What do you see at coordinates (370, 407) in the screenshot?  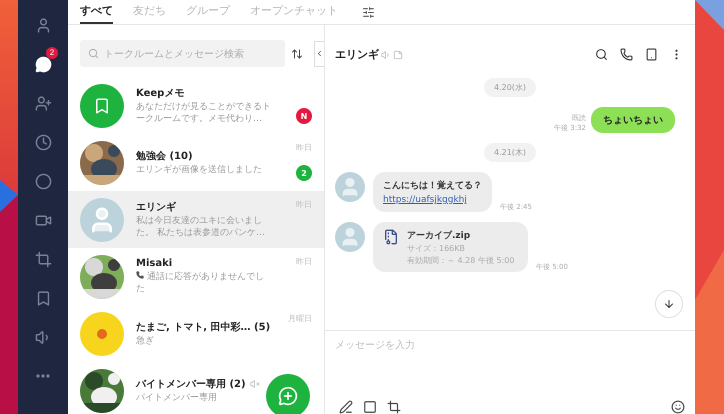 I see `square-icon` at bounding box center [370, 407].